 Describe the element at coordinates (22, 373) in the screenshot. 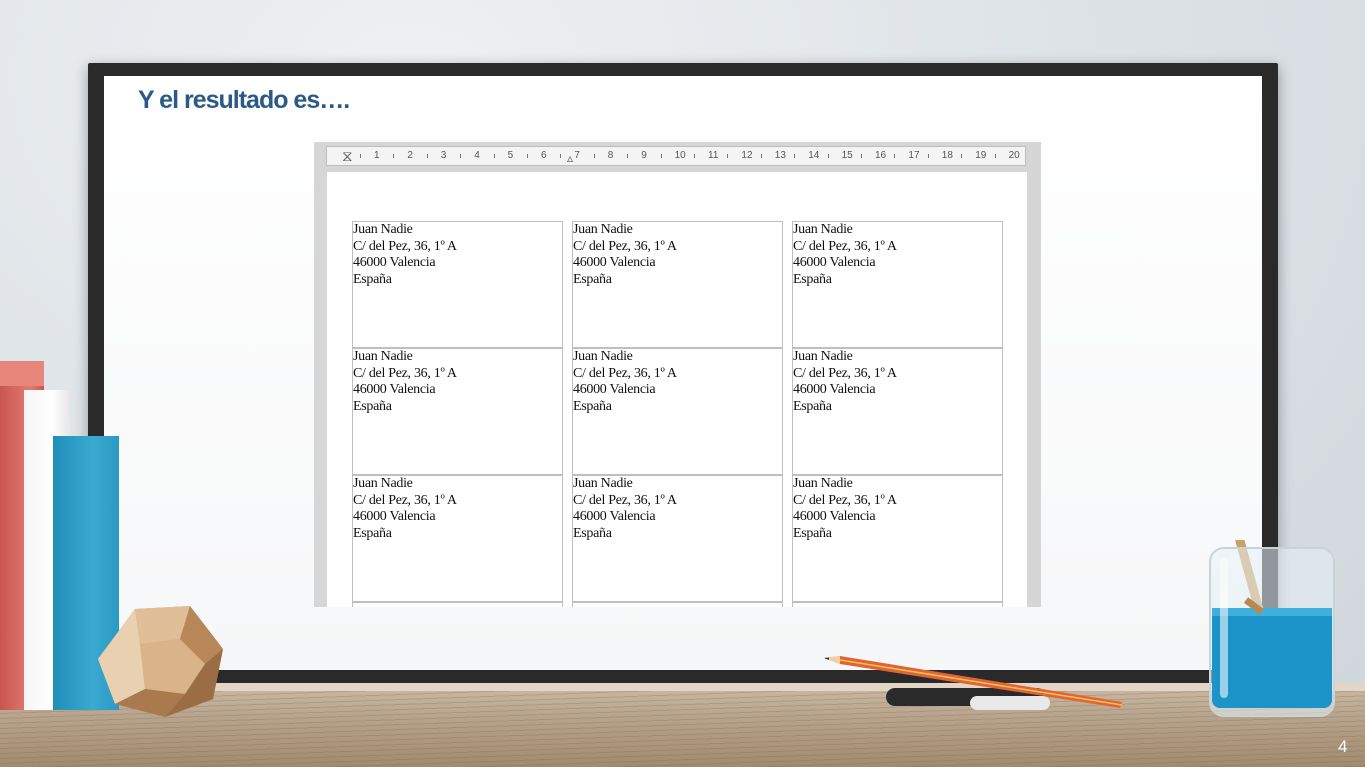

I see `red-book-top` at that location.